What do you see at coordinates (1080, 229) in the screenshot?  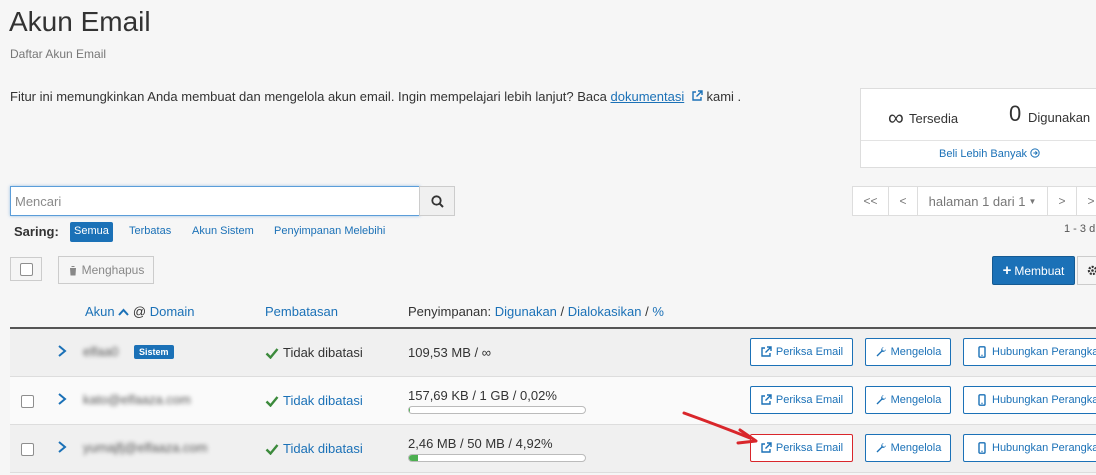 I see `result-range: 1 - 3 d` at bounding box center [1080, 229].